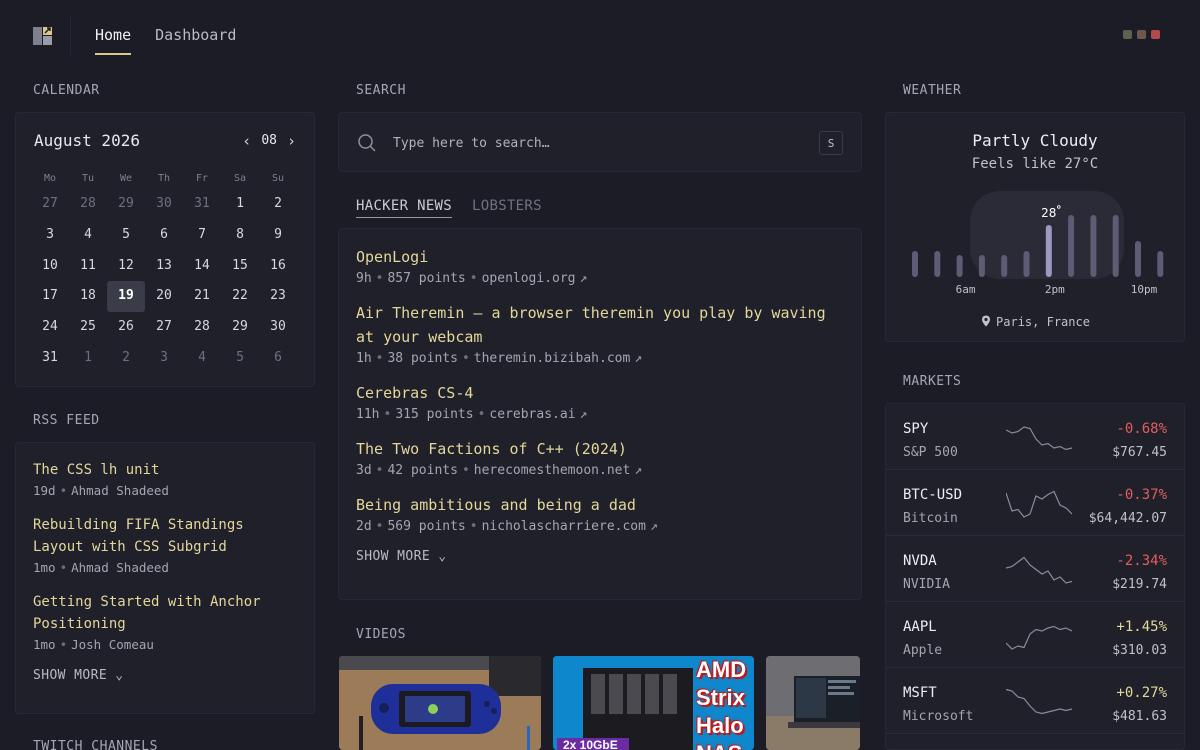 The height and width of the screenshot is (750, 1200). I want to click on weekday-label: Tu, so click(88, 178).